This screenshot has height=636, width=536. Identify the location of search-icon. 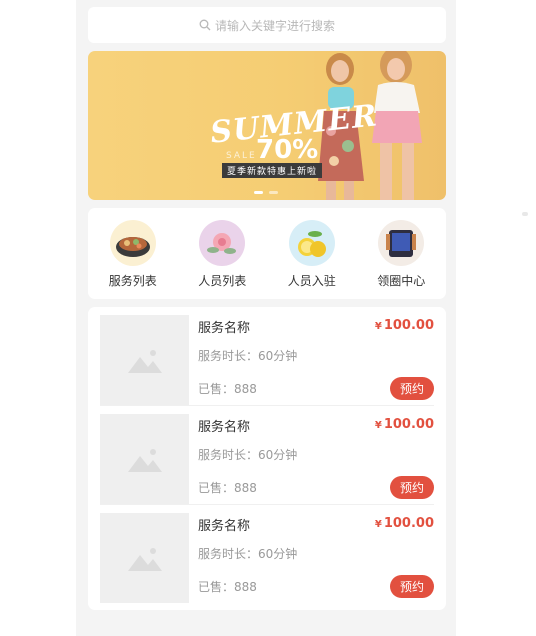
(205, 25).